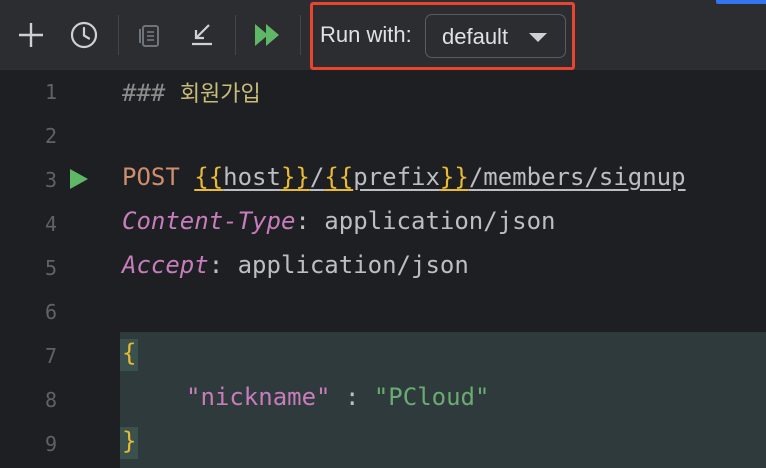 The width and height of the screenshot is (766, 468). I want to click on line-number: 7, so click(50, 356).